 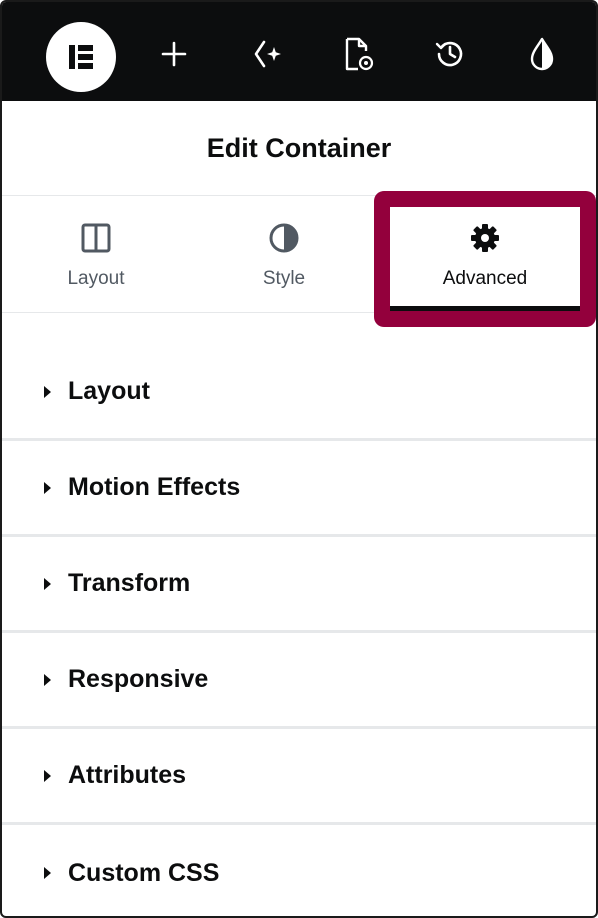 What do you see at coordinates (144, 872) in the screenshot?
I see `section-title: Custom CSS` at bounding box center [144, 872].